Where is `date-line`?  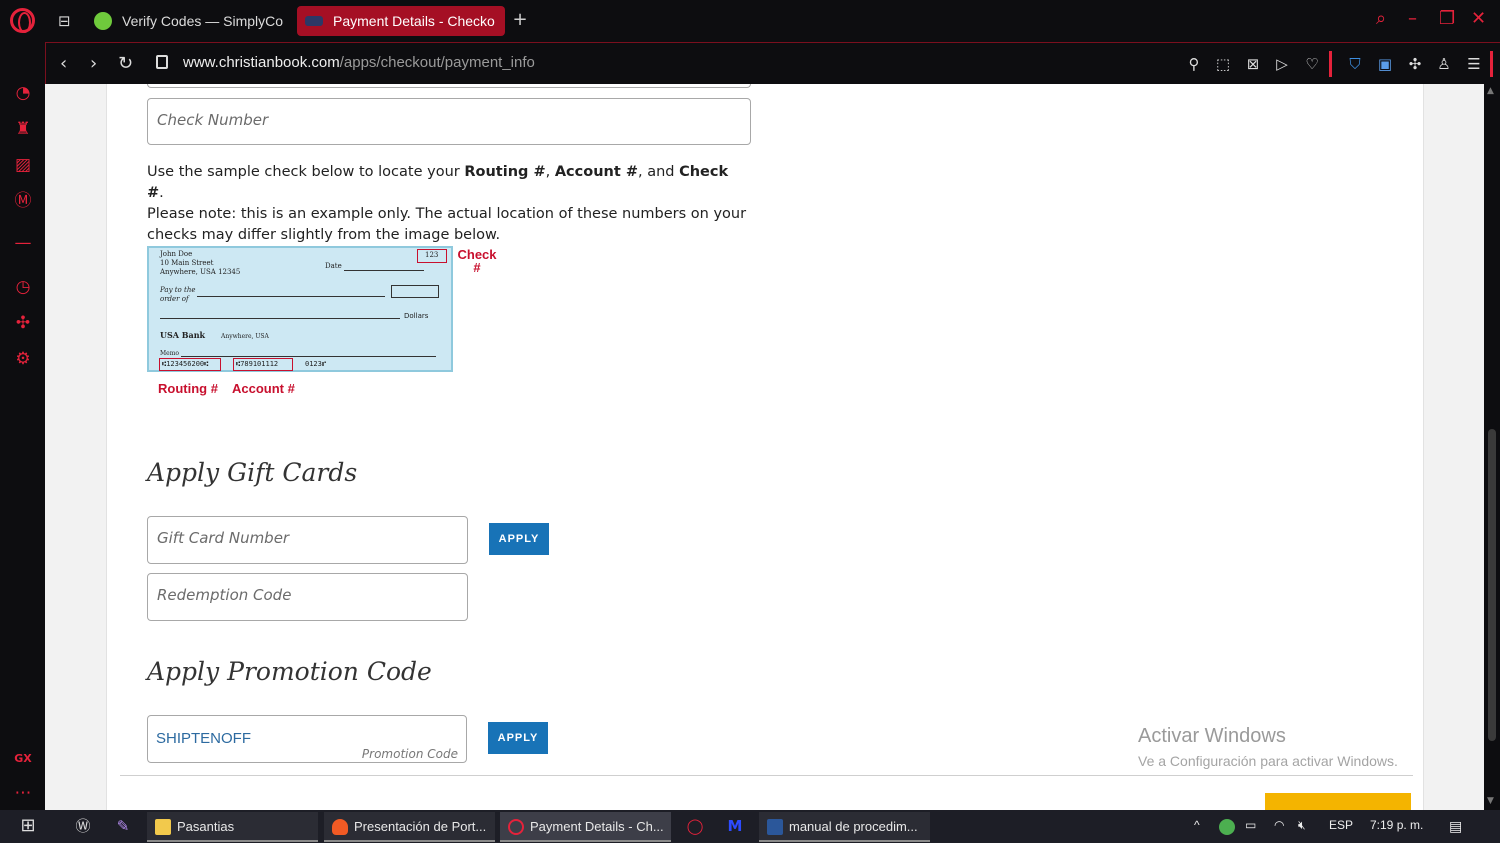
date-line is located at coordinates (384, 270).